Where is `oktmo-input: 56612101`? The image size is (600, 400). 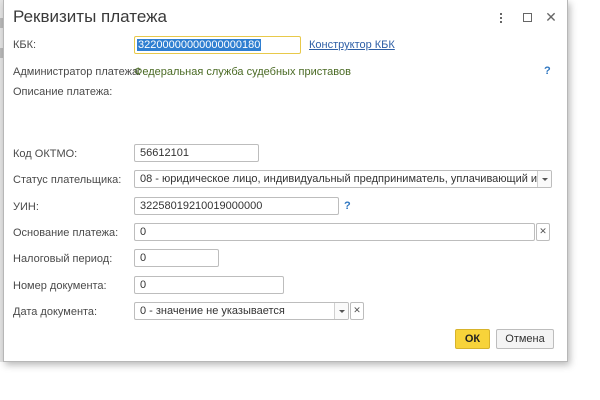
oktmo-input: 56612101 is located at coordinates (196, 153).